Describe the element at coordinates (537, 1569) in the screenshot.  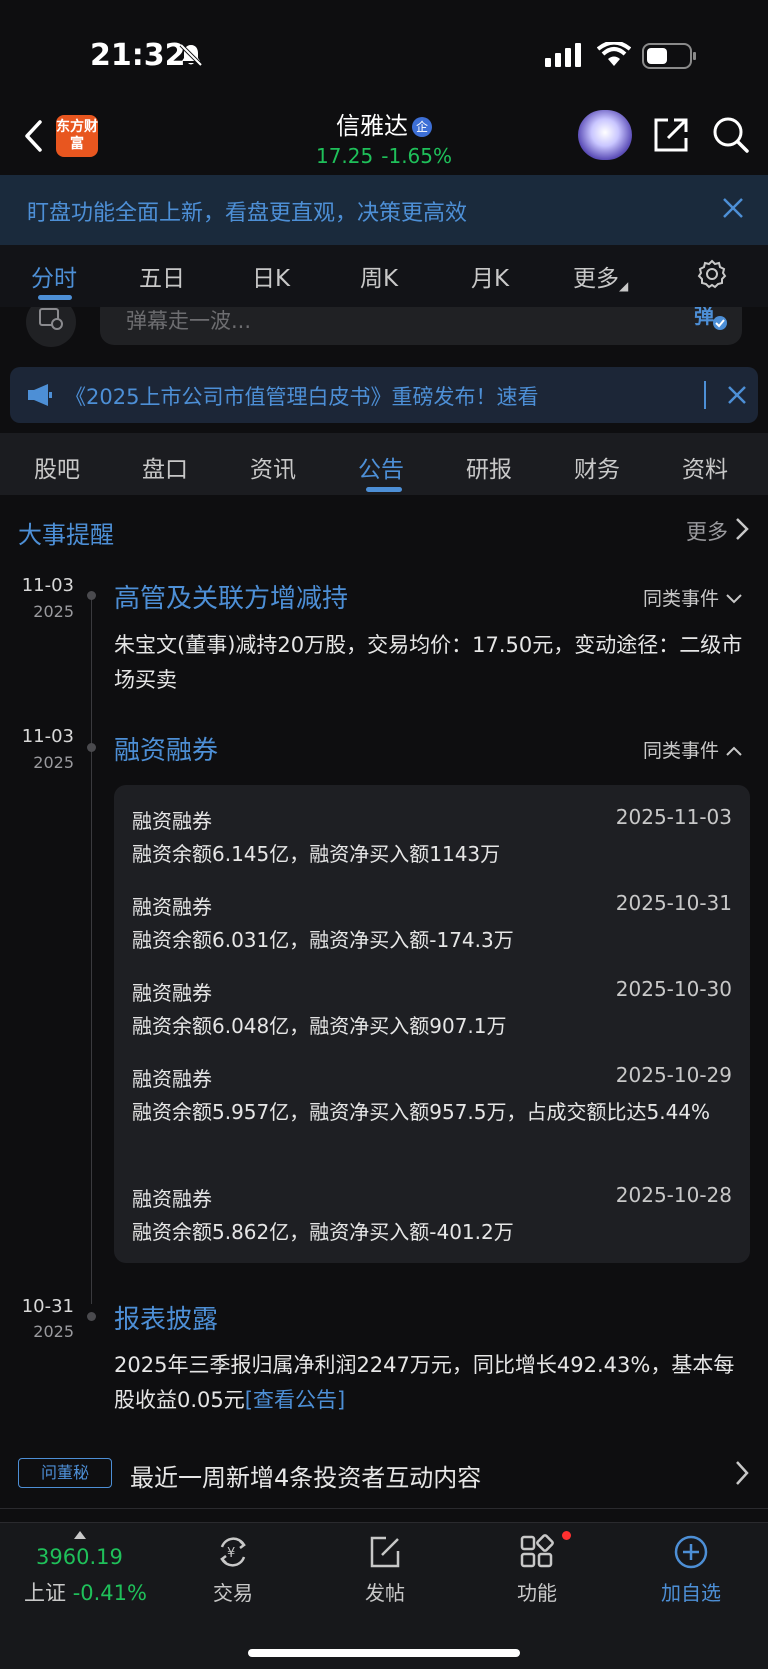
I see `functions-button: 功能` at that location.